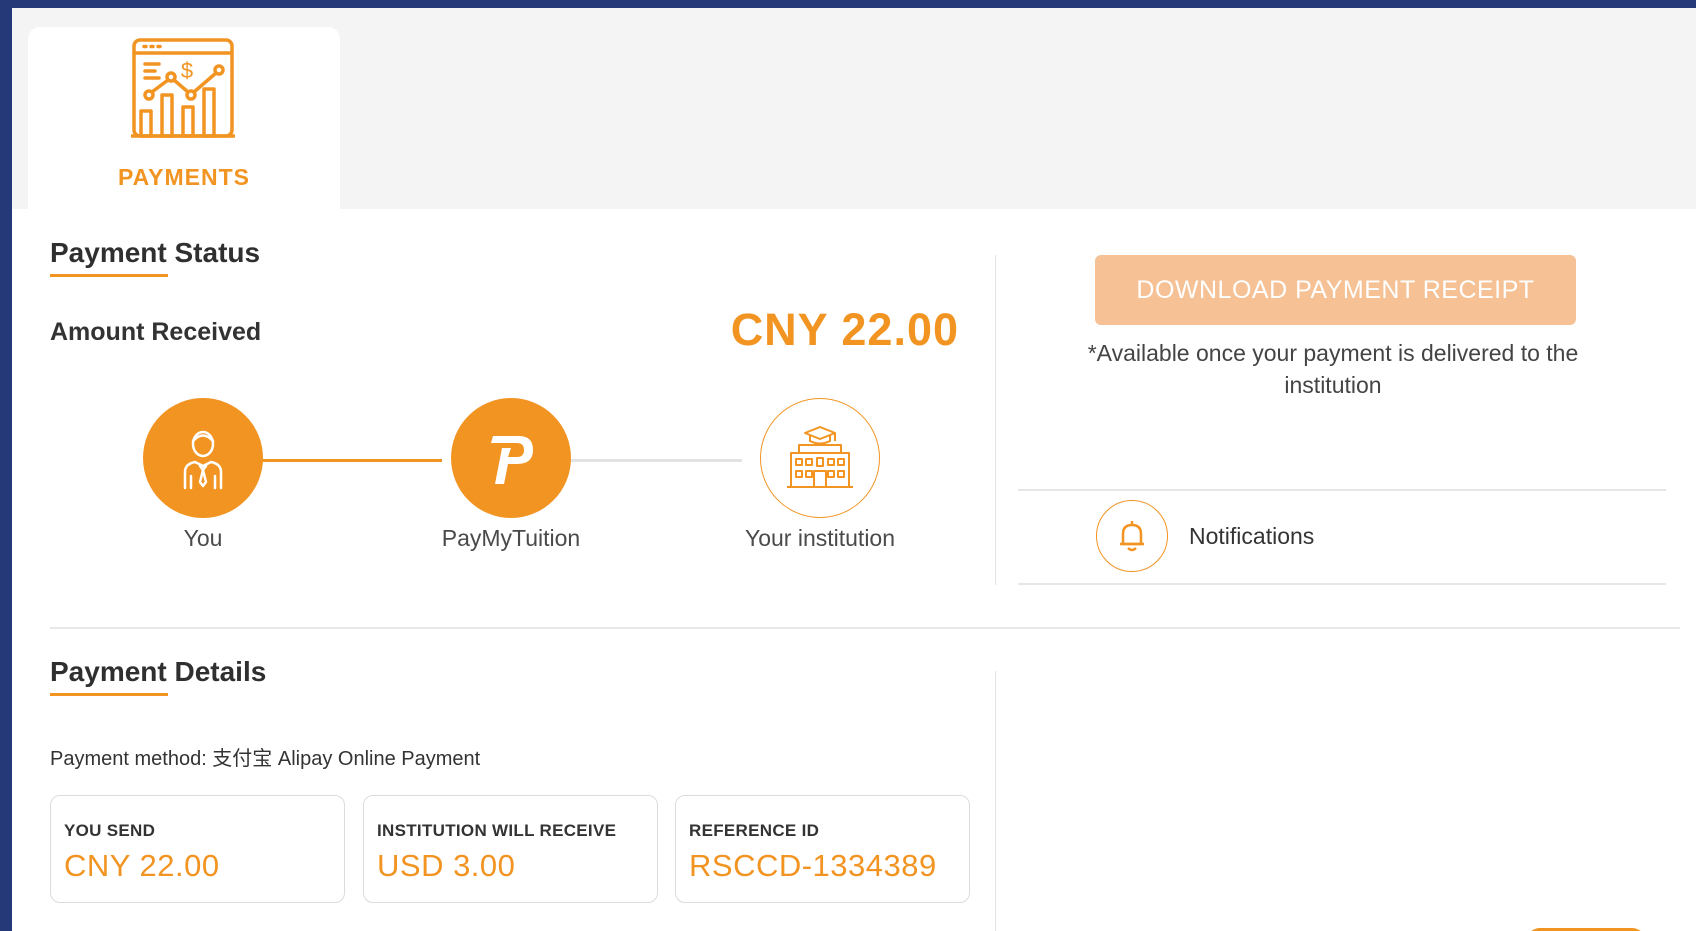 The width and height of the screenshot is (1696, 931). What do you see at coordinates (446, 865) in the screenshot?
I see `card-value: USD 3.00` at bounding box center [446, 865].